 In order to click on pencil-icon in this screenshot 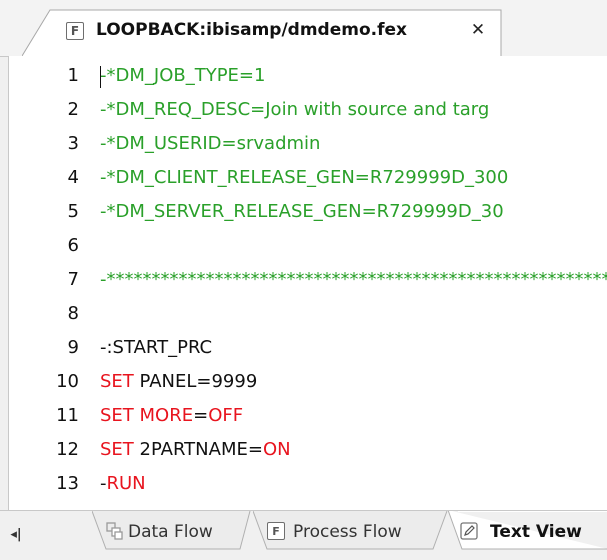, I will do `click(469, 531)`.